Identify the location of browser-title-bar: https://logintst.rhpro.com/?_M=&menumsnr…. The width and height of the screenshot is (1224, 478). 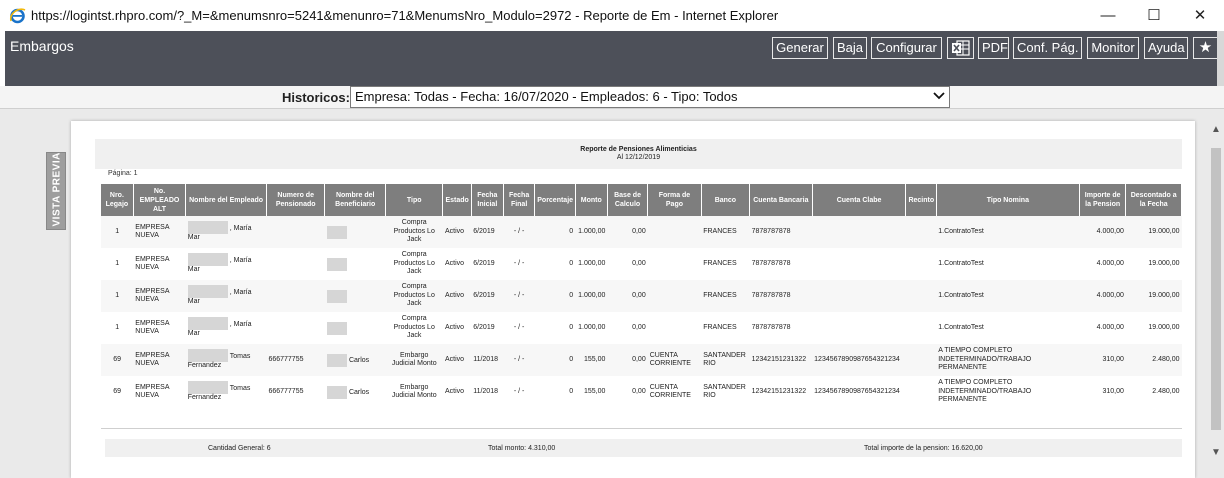
(612, 15).